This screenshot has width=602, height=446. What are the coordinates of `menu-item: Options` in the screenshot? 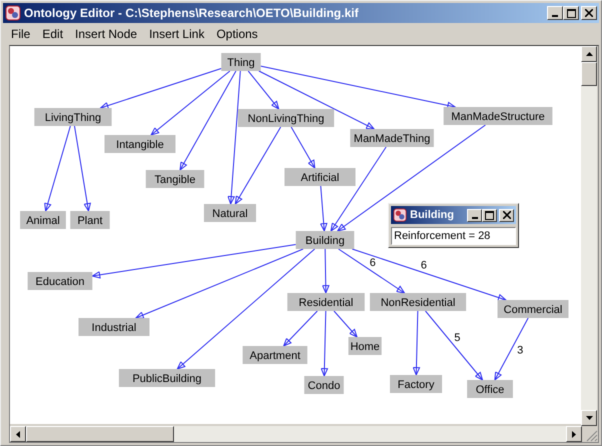 It's located at (237, 34).